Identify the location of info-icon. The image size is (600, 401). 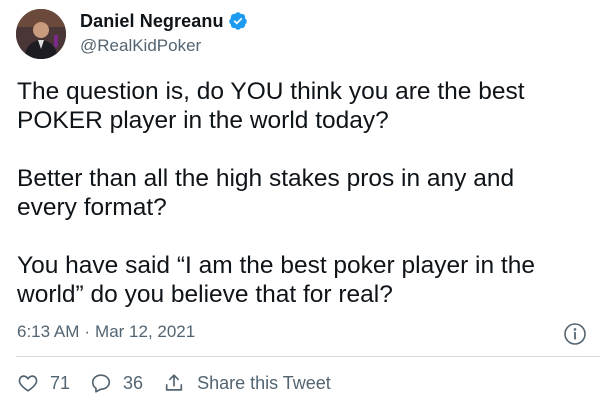
(575, 334).